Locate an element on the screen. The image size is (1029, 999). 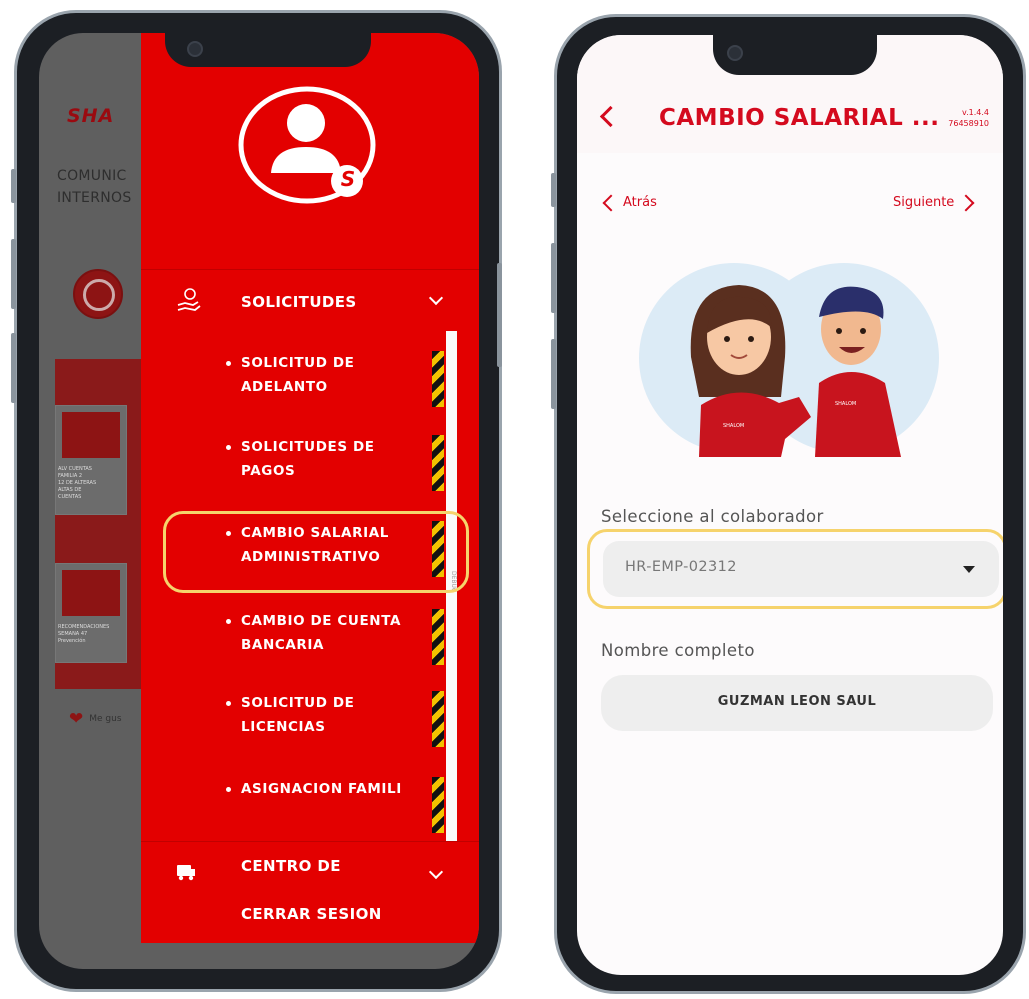
collaborator-select: HR-EMP-02312 is located at coordinates (801, 569).